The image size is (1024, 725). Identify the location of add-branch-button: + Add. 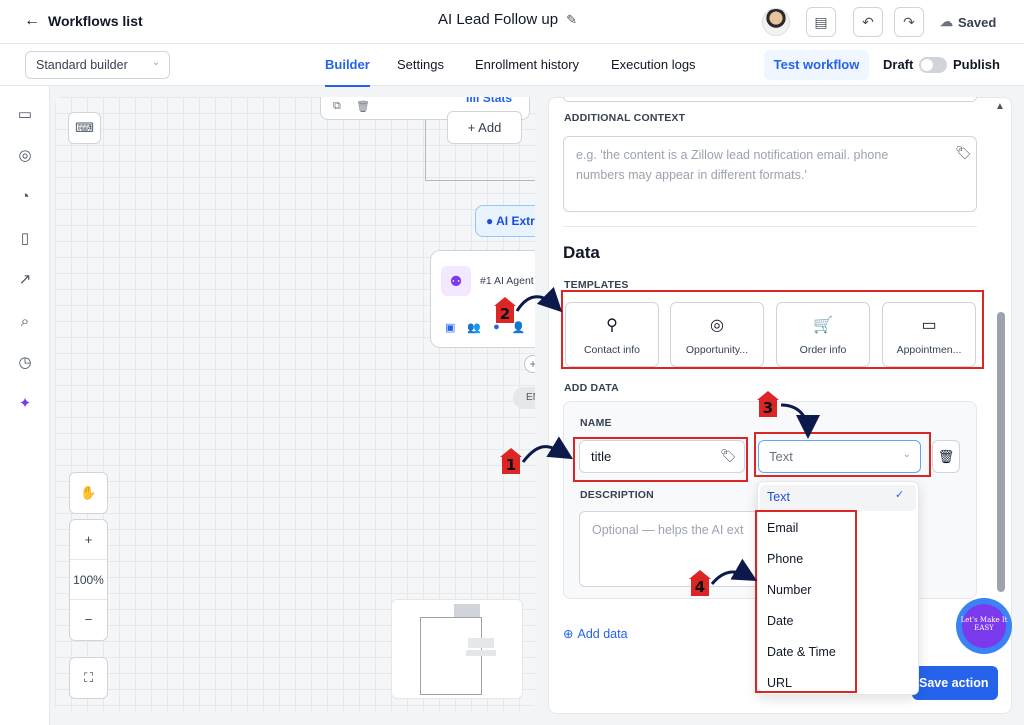
(484, 127).